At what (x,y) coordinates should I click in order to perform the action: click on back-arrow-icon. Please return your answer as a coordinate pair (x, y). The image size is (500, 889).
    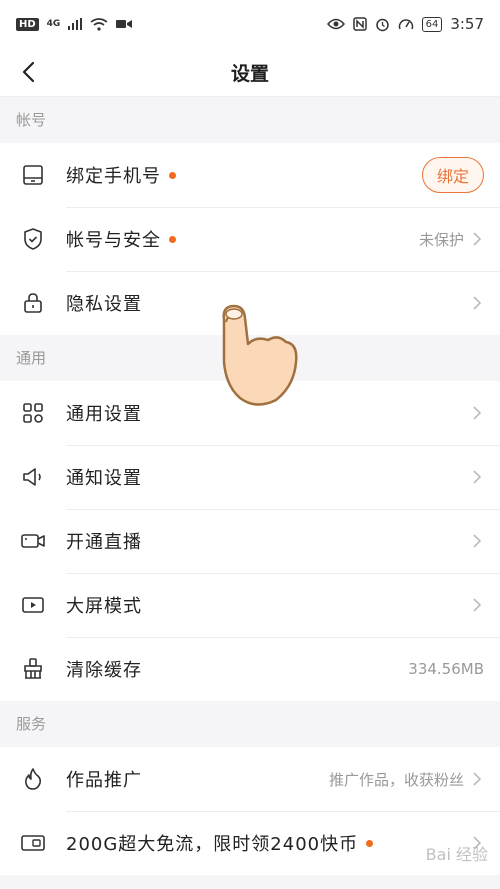
    Looking at the image, I should click on (28, 72).